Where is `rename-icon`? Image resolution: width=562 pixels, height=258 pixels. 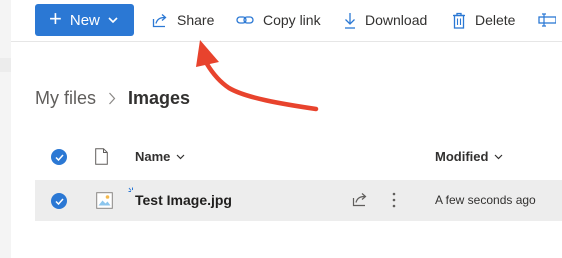
rename-icon is located at coordinates (547, 20).